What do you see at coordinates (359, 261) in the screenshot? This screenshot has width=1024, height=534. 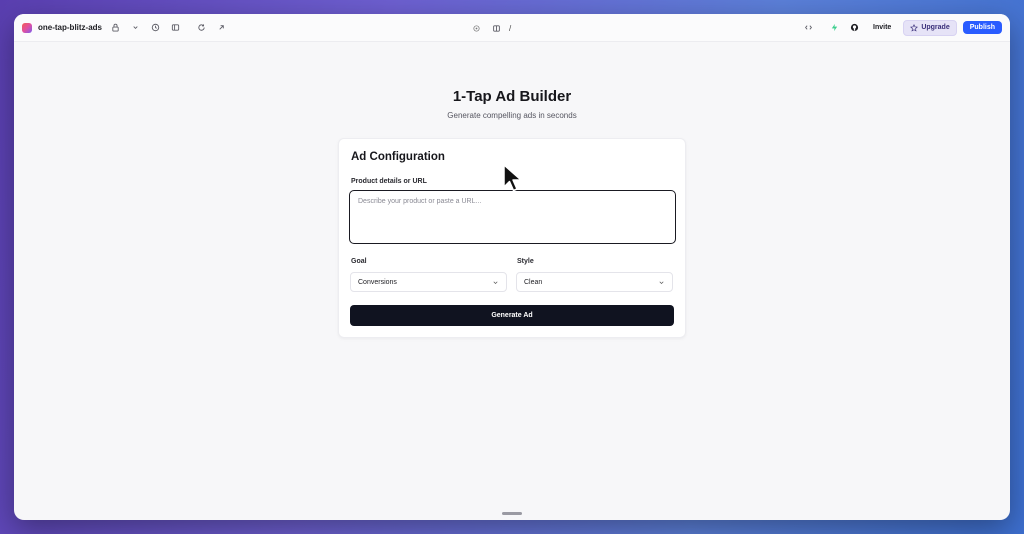 I see `goal-label: Goal` at bounding box center [359, 261].